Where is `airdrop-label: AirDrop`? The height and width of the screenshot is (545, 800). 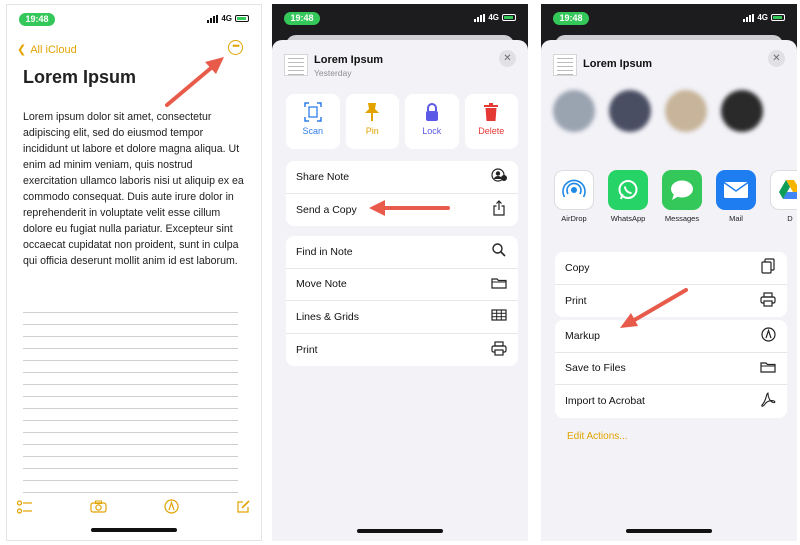 airdrop-label: AirDrop is located at coordinates (574, 218).